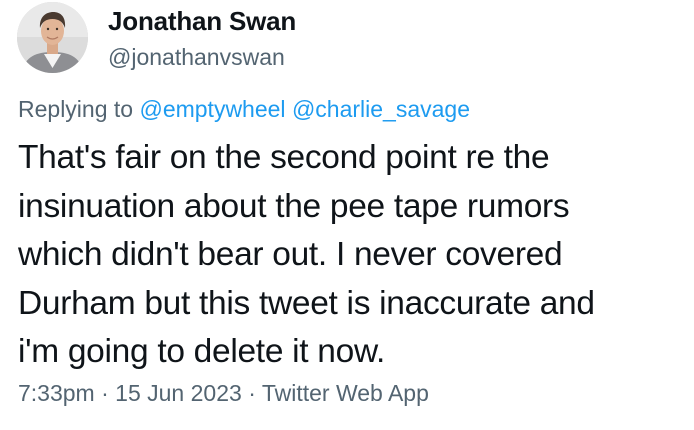  I want to click on author-avatar, so click(52, 37).